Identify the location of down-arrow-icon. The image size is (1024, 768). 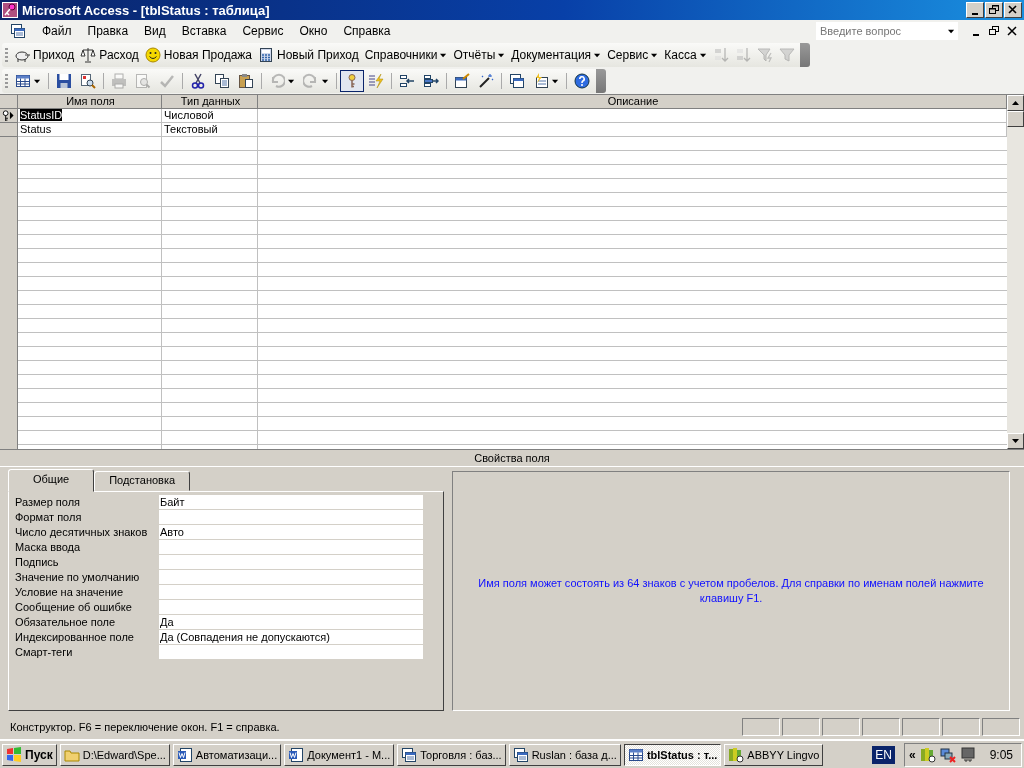
(1015, 441).